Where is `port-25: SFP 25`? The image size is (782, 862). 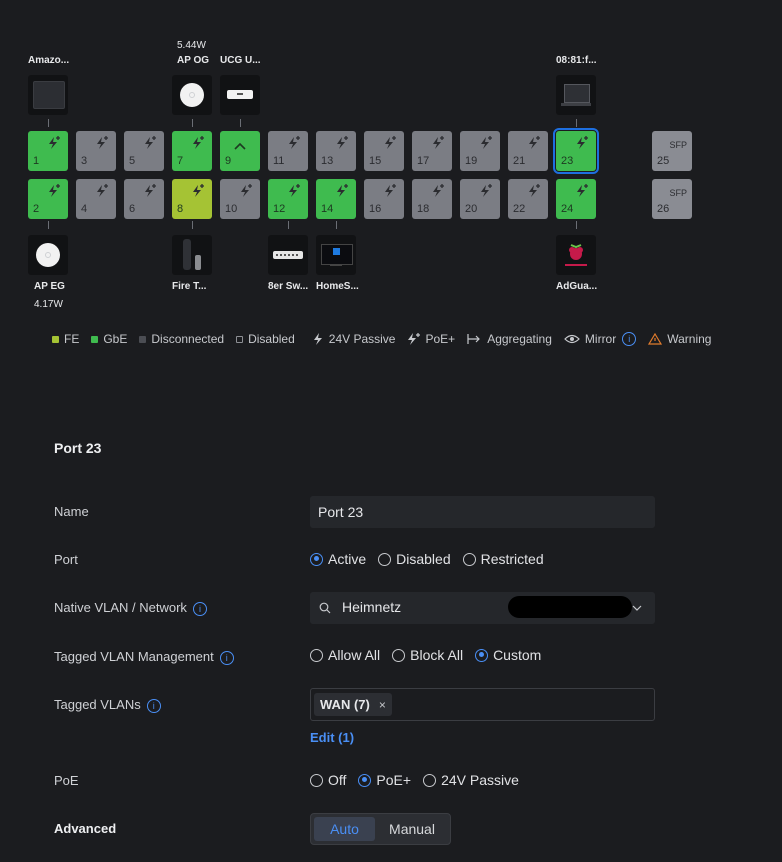
port-25: SFP 25 is located at coordinates (672, 151).